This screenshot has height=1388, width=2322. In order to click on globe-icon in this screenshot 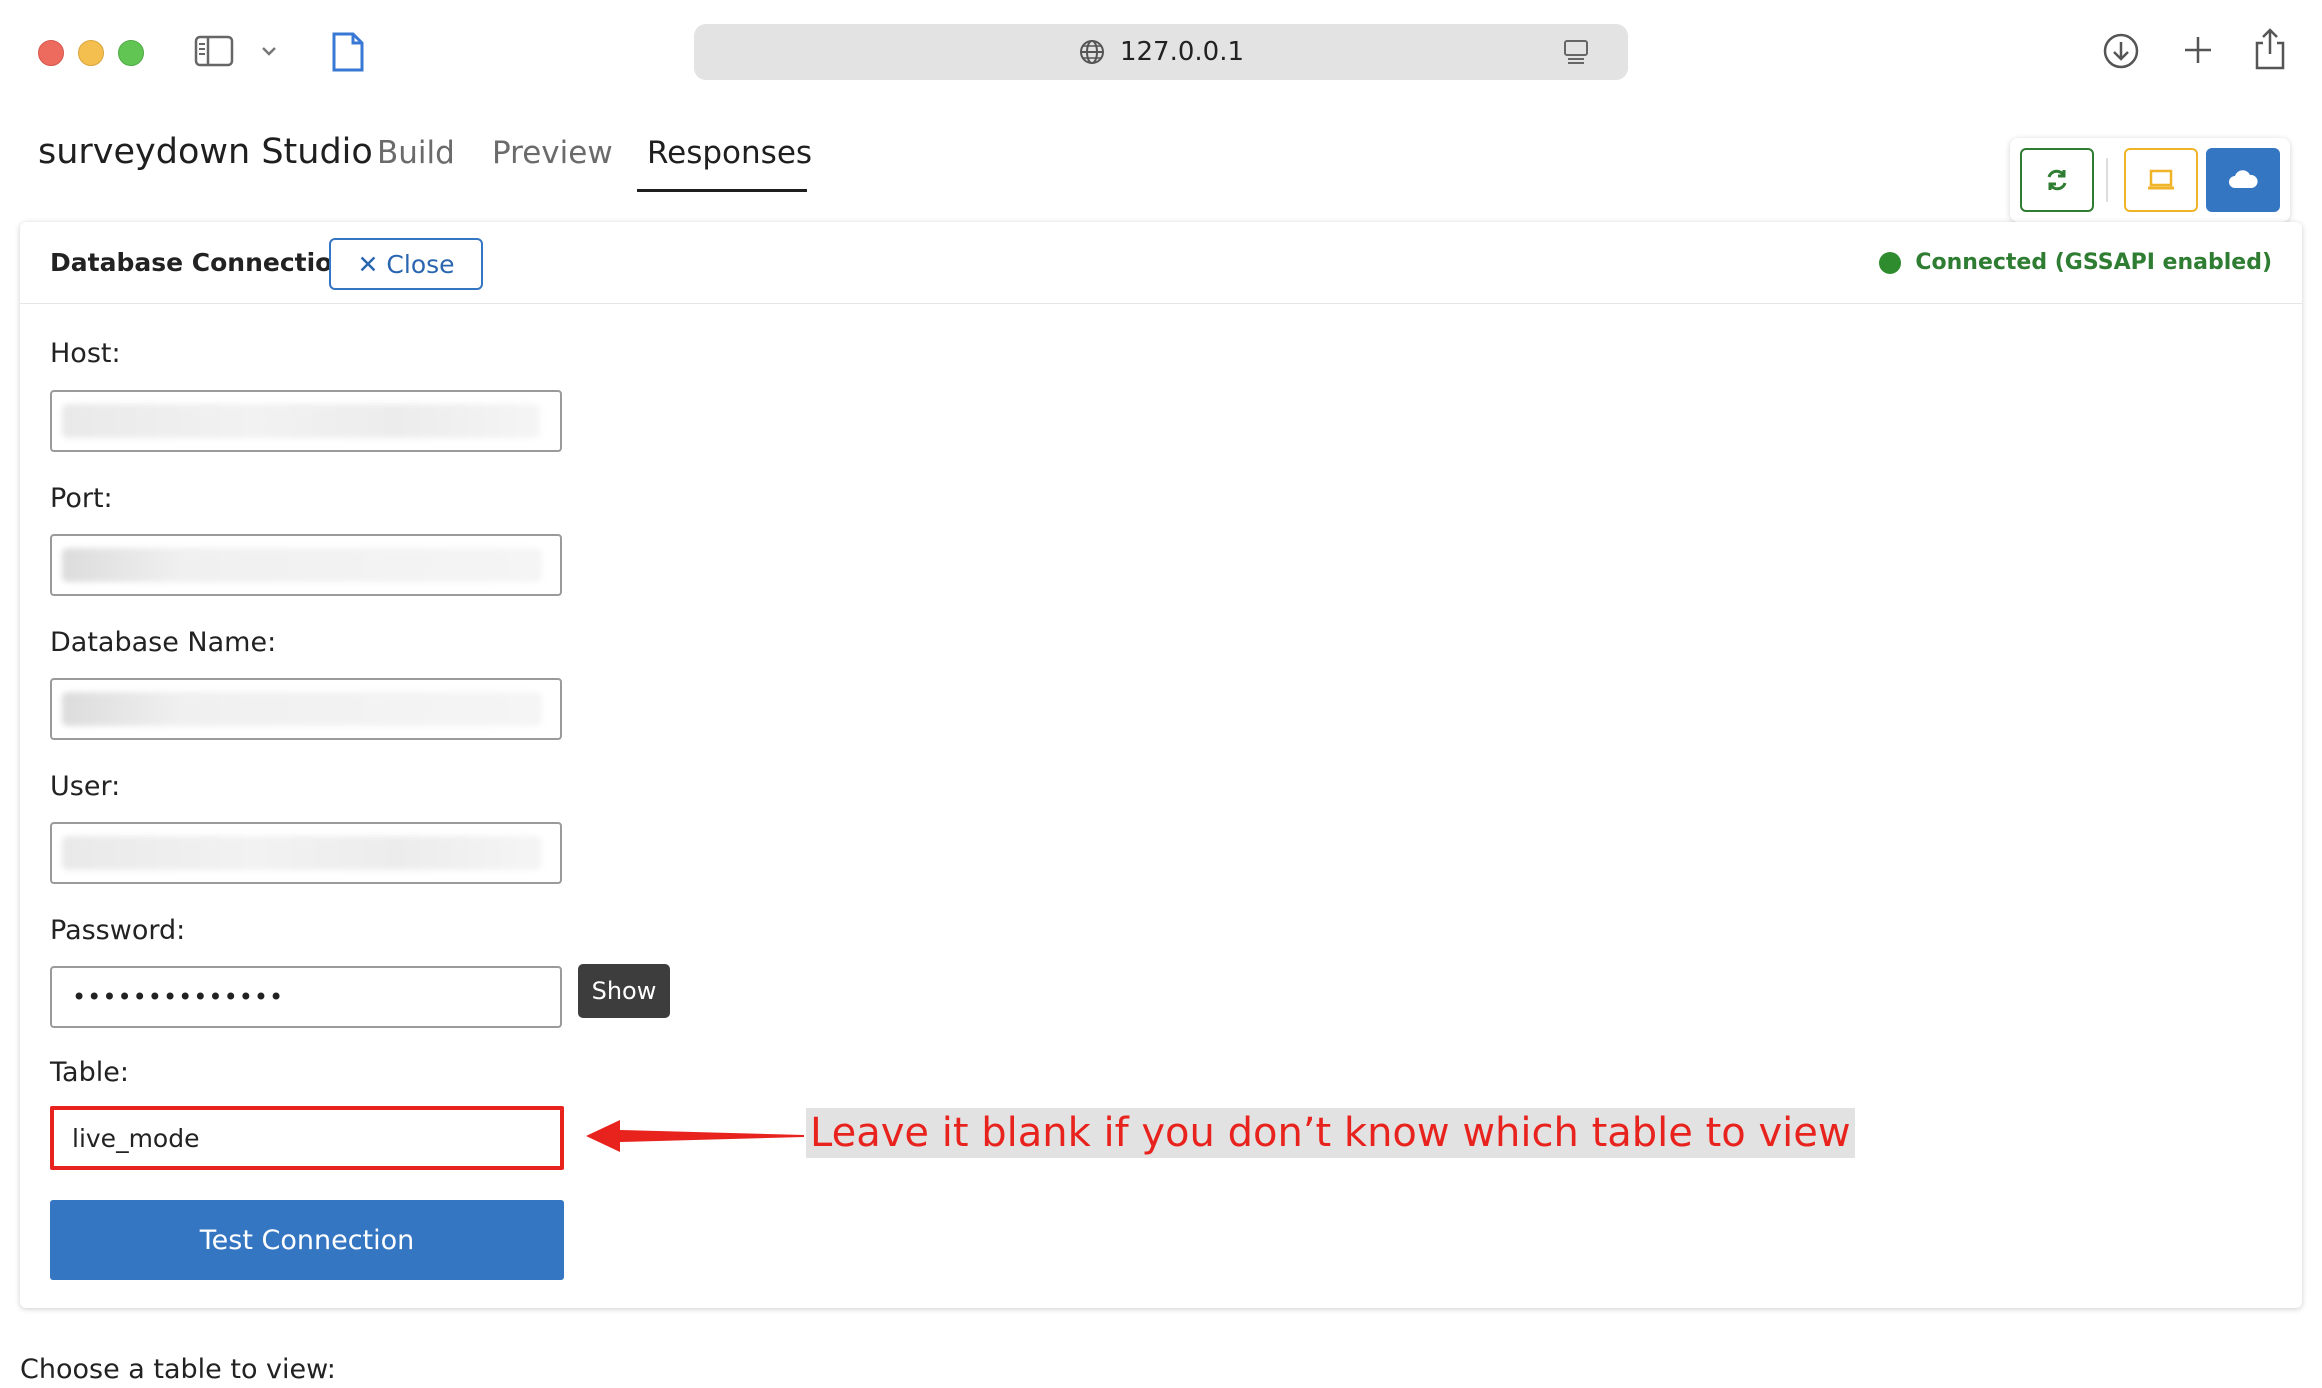, I will do `click(1092, 52)`.